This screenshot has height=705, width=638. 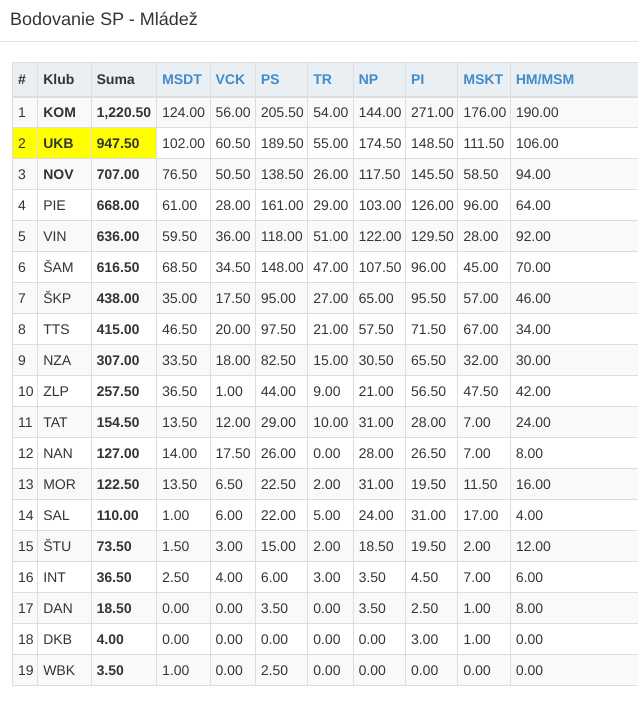 What do you see at coordinates (270, 78) in the screenshot?
I see `column-header-link: PS` at bounding box center [270, 78].